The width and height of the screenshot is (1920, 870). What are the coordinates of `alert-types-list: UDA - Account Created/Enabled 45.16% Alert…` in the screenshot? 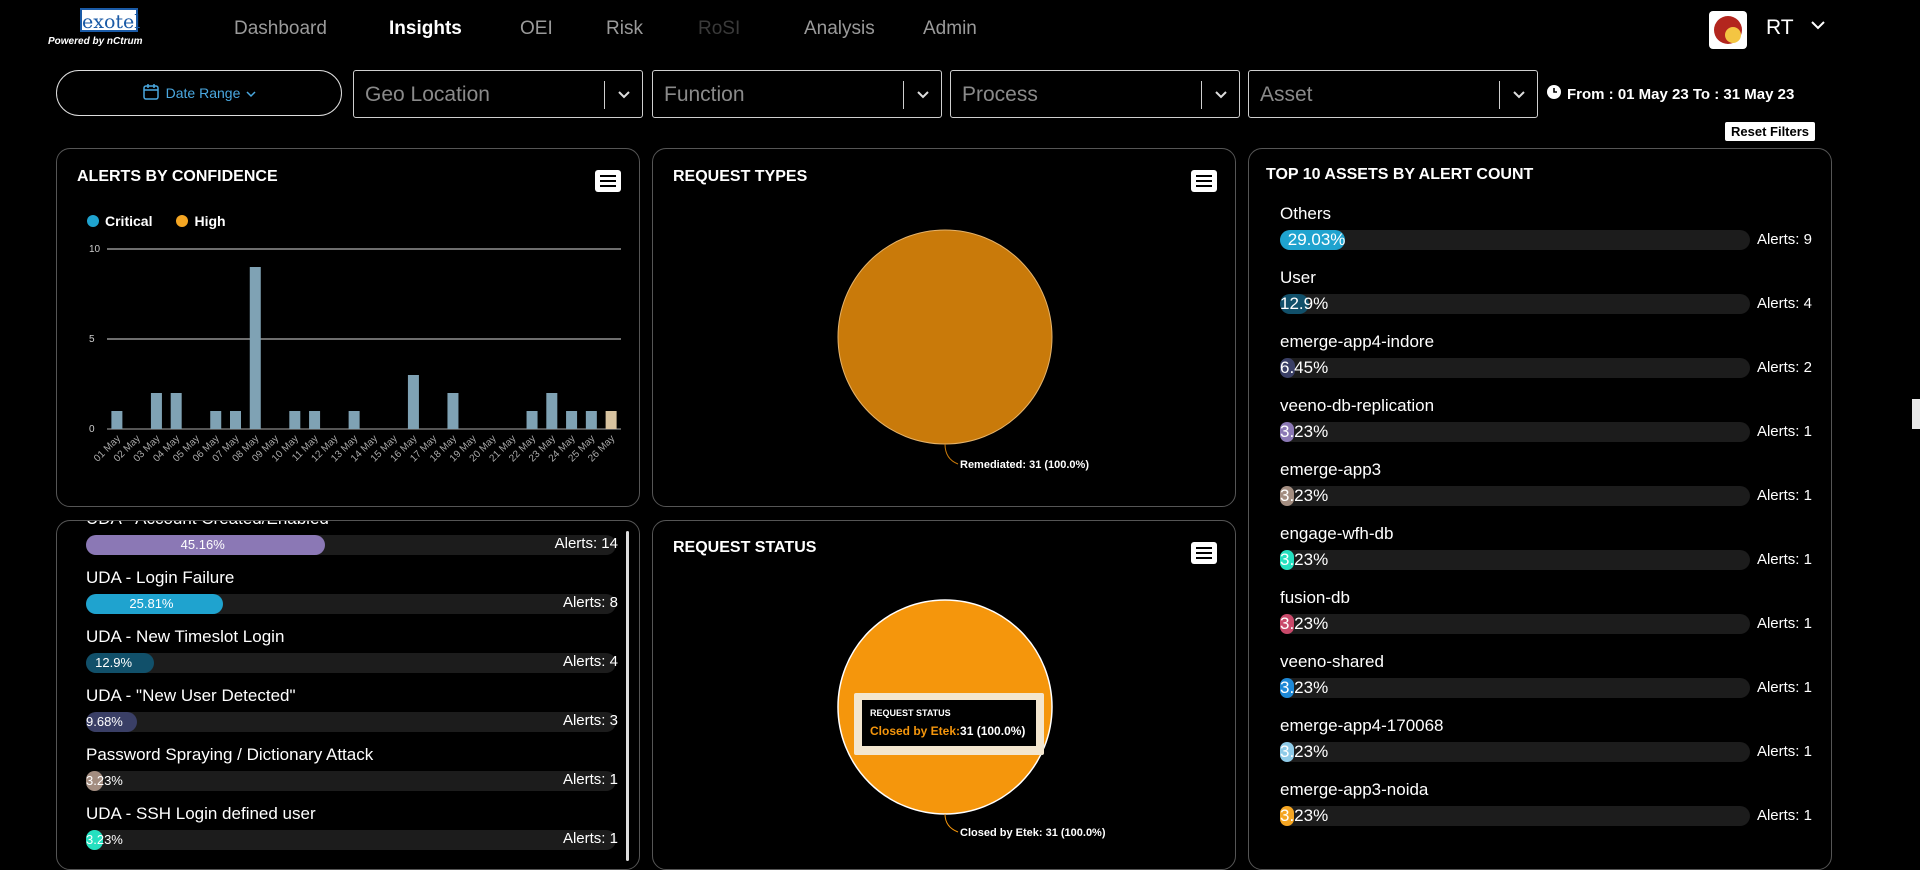 It's located at (352, 691).